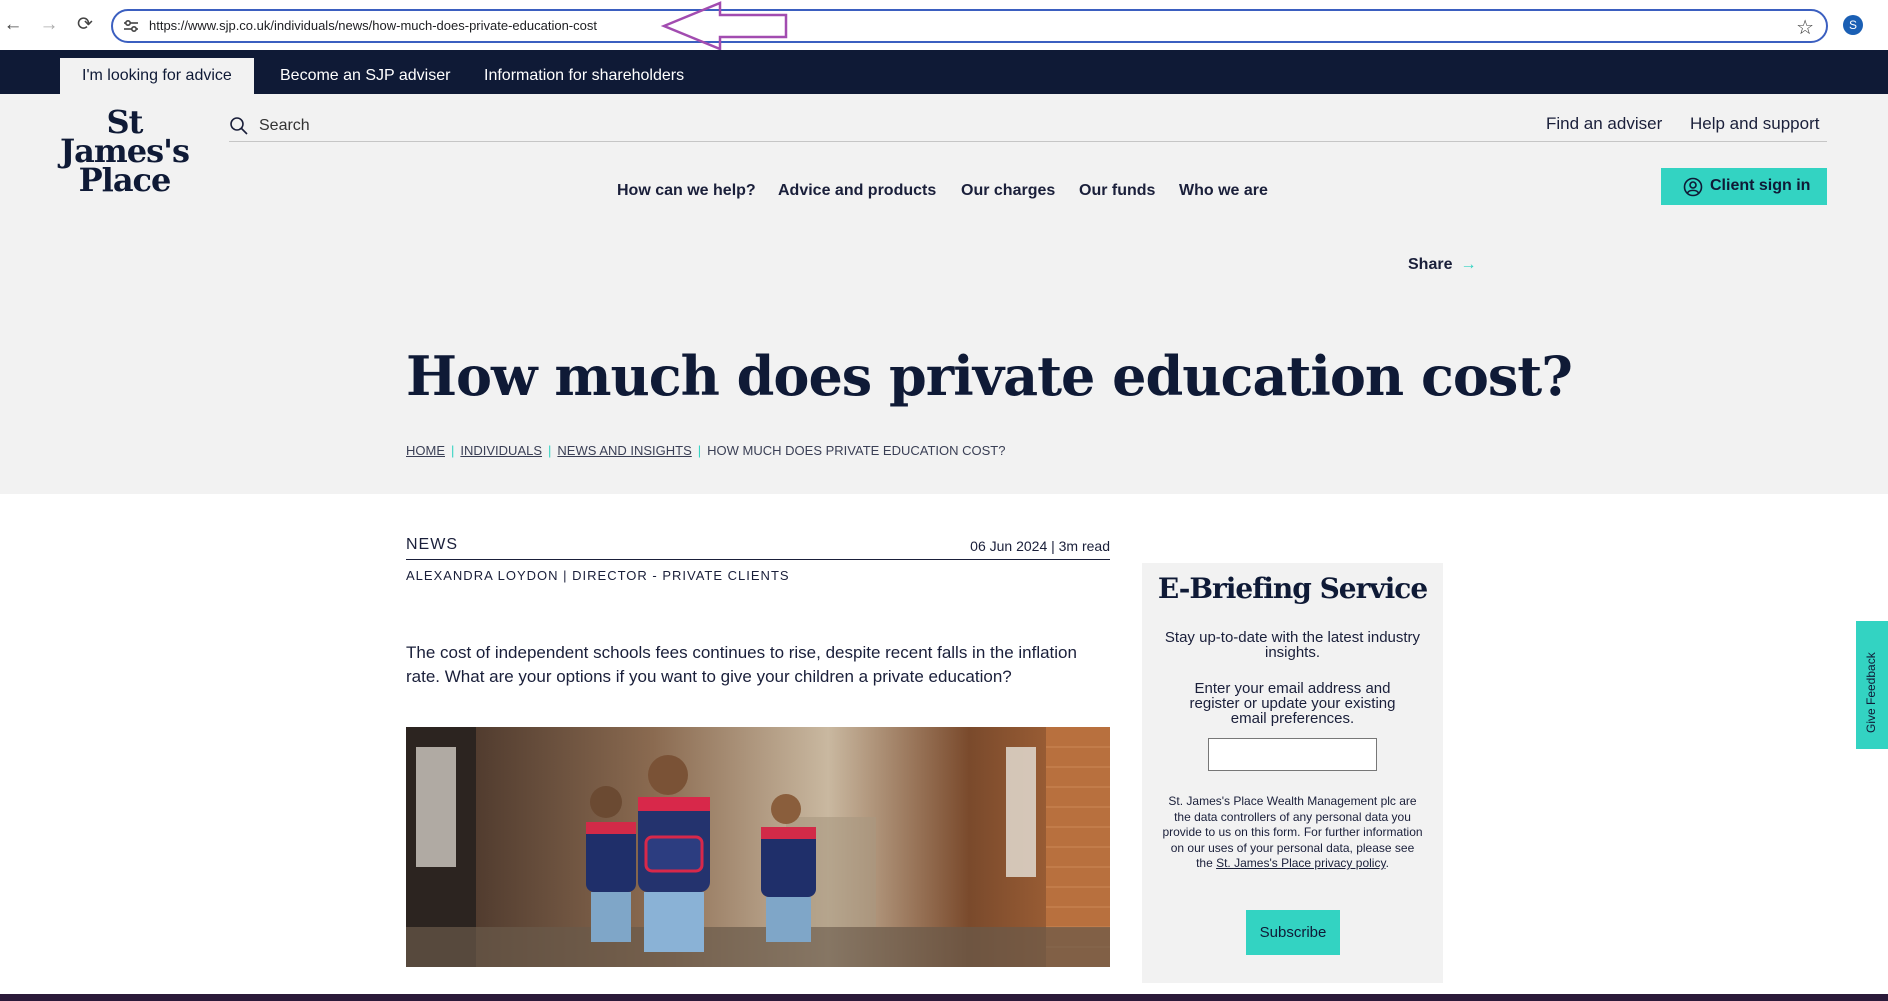  I want to click on page-title: How much does private education cost?, so click(989, 376).